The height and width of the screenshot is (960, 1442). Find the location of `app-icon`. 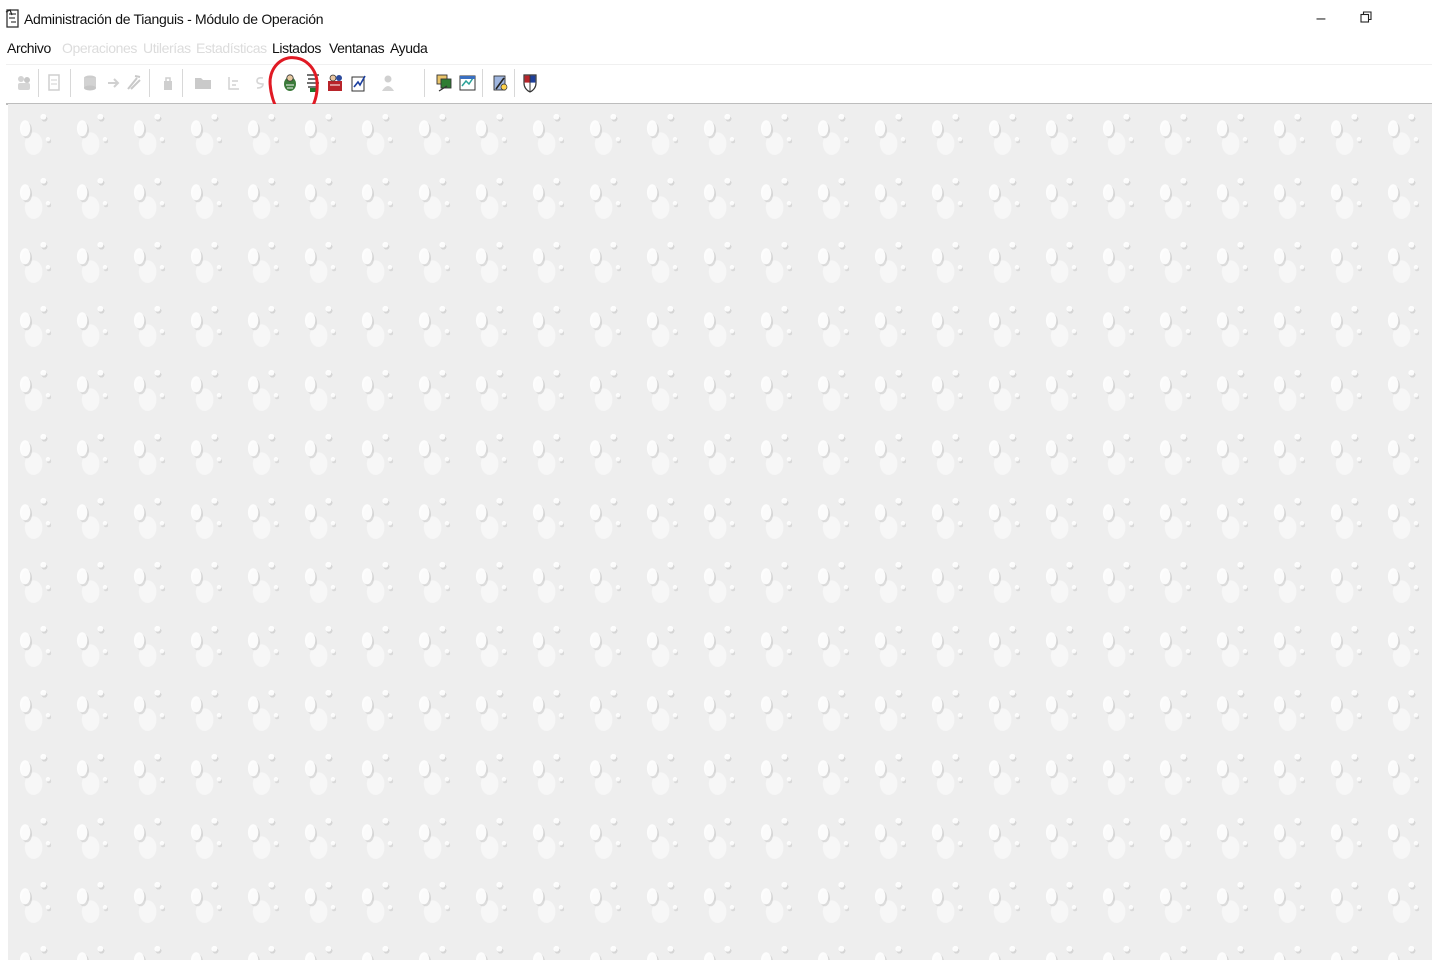

app-icon is located at coordinates (13, 19).